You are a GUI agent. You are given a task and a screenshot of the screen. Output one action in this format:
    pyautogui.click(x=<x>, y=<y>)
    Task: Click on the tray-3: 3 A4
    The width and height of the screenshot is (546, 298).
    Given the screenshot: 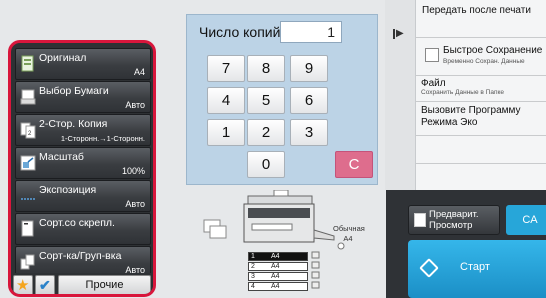 What is the action you would take?
    pyautogui.click(x=278, y=276)
    